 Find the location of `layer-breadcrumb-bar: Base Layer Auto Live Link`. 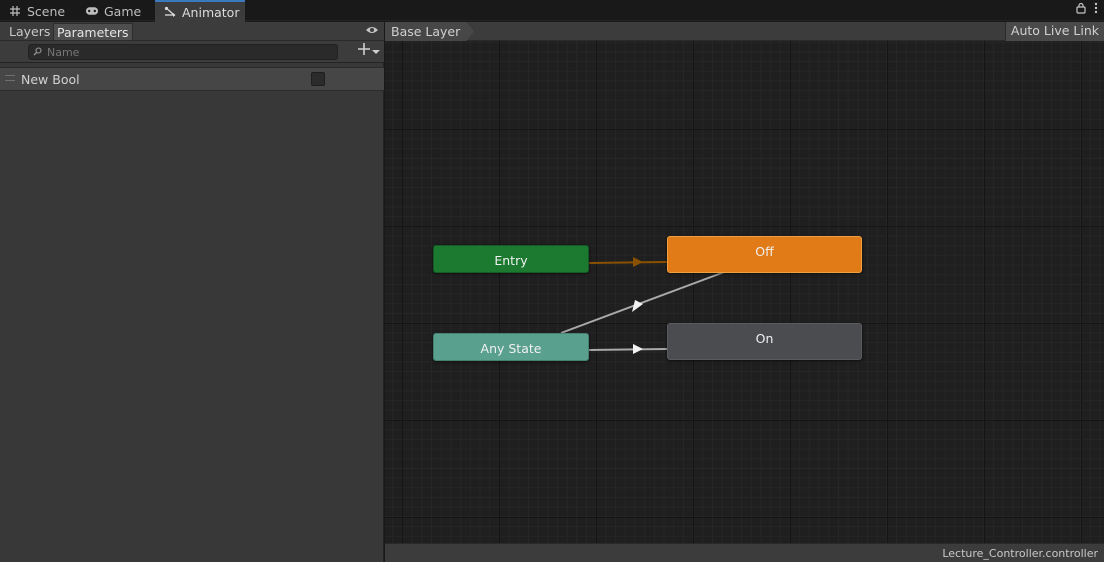

layer-breadcrumb-bar: Base Layer Auto Live Link is located at coordinates (744, 31).